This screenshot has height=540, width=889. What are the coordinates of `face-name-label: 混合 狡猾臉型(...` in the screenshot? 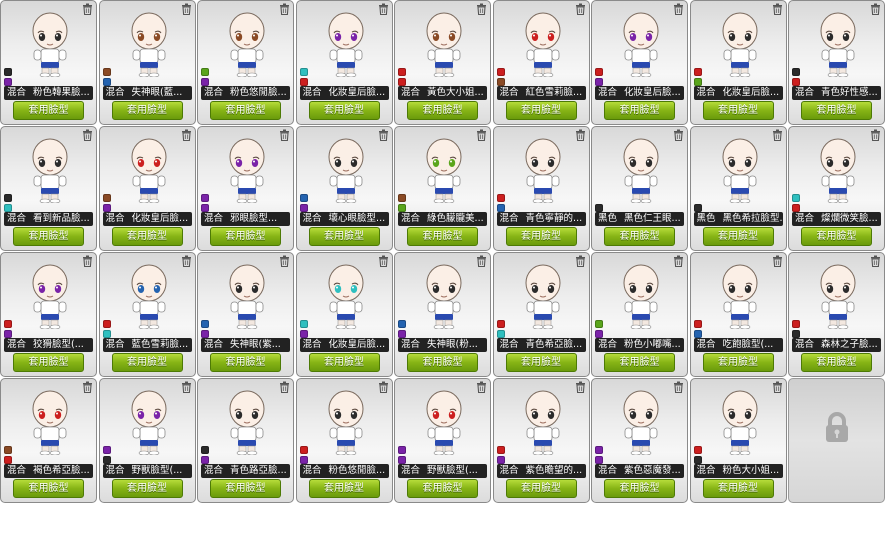 It's located at (48, 345).